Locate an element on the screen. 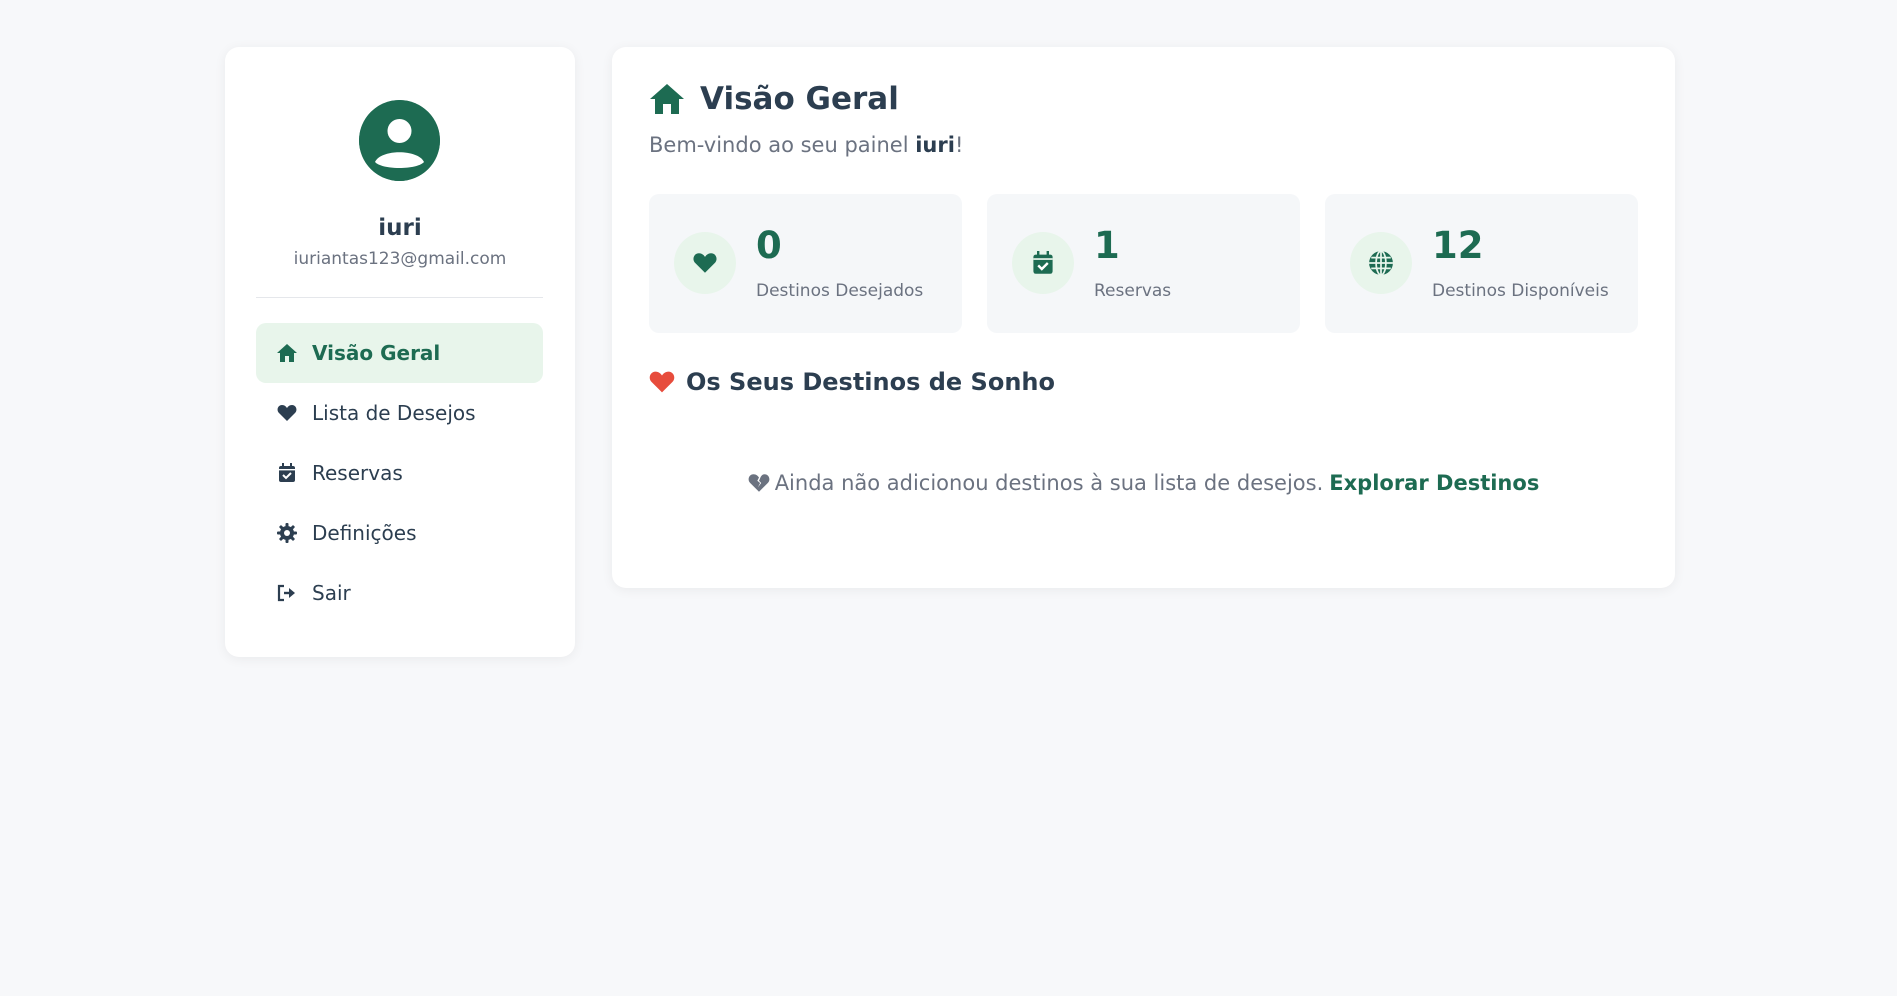 This screenshot has height=996, width=1897. user-name: iuri is located at coordinates (400, 228).